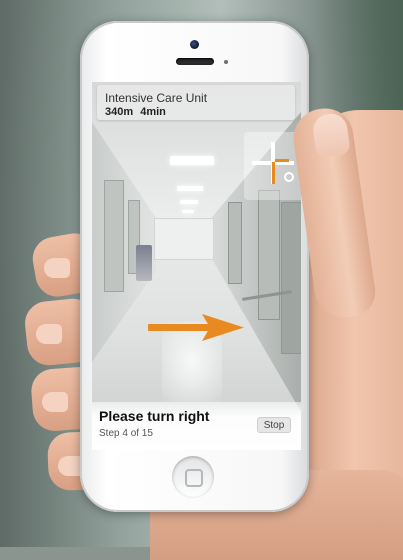  Describe the element at coordinates (119, 112) in the screenshot. I see `distance: 340m` at that location.